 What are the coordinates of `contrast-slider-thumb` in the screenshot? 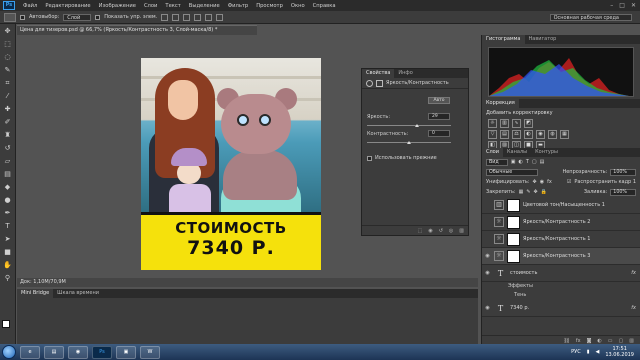 It's located at (409, 142).